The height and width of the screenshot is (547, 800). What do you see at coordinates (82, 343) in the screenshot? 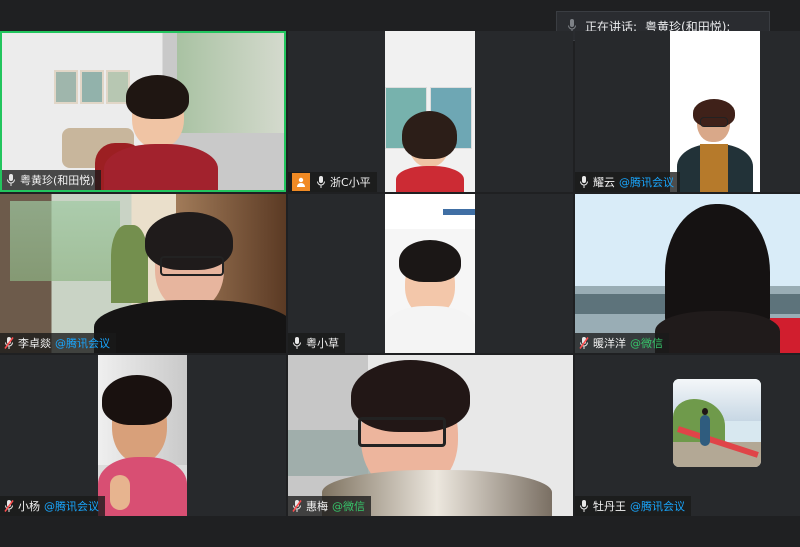
I see `participant-platform-4: @腾讯会议` at bounding box center [82, 343].